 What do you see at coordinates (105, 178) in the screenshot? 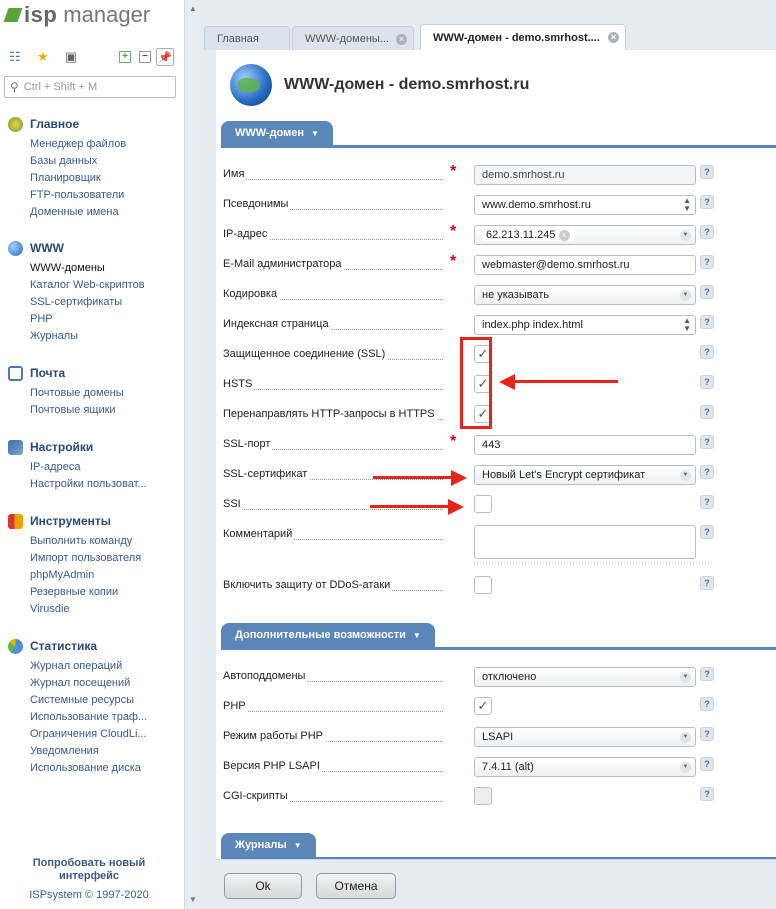
I see `sidebar-item-scheduler: Планировщик` at bounding box center [105, 178].